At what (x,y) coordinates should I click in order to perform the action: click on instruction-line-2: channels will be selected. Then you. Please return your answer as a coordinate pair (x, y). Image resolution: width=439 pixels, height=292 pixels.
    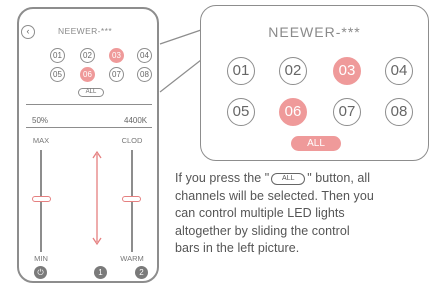
    Looking at the image, I should click on (274, 195).